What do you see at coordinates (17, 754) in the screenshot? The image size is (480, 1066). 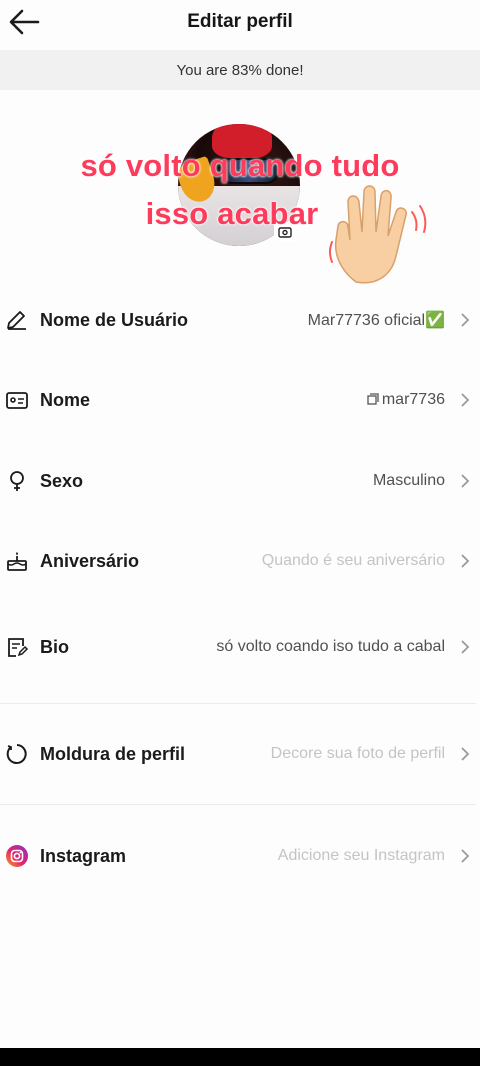 I see `frame-icon` at bounding box center [17, 754].